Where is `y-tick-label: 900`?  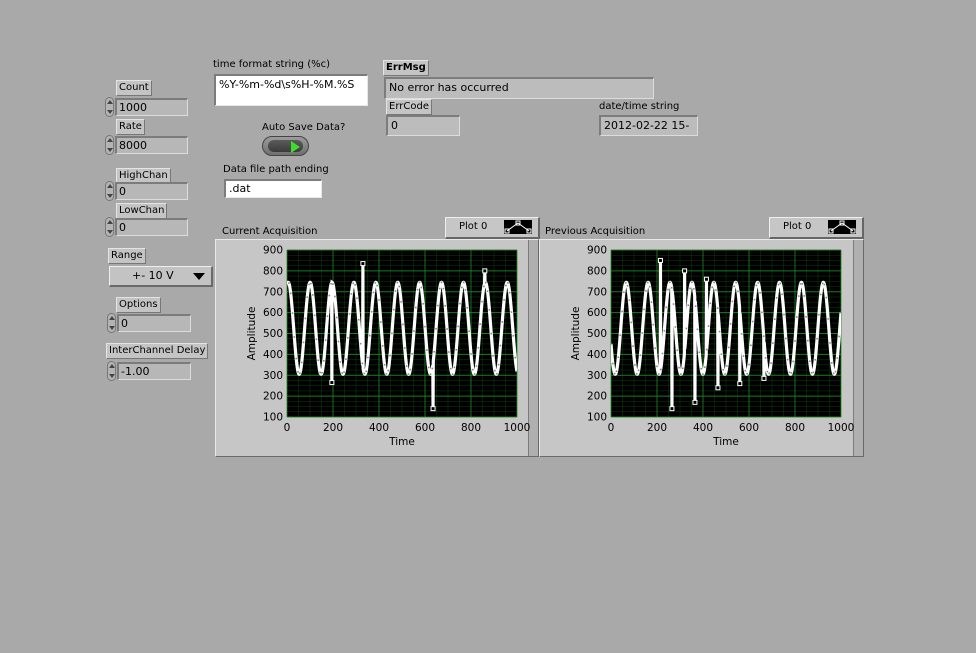 y-tick-label: 900 is located at coordinates (597, 251).